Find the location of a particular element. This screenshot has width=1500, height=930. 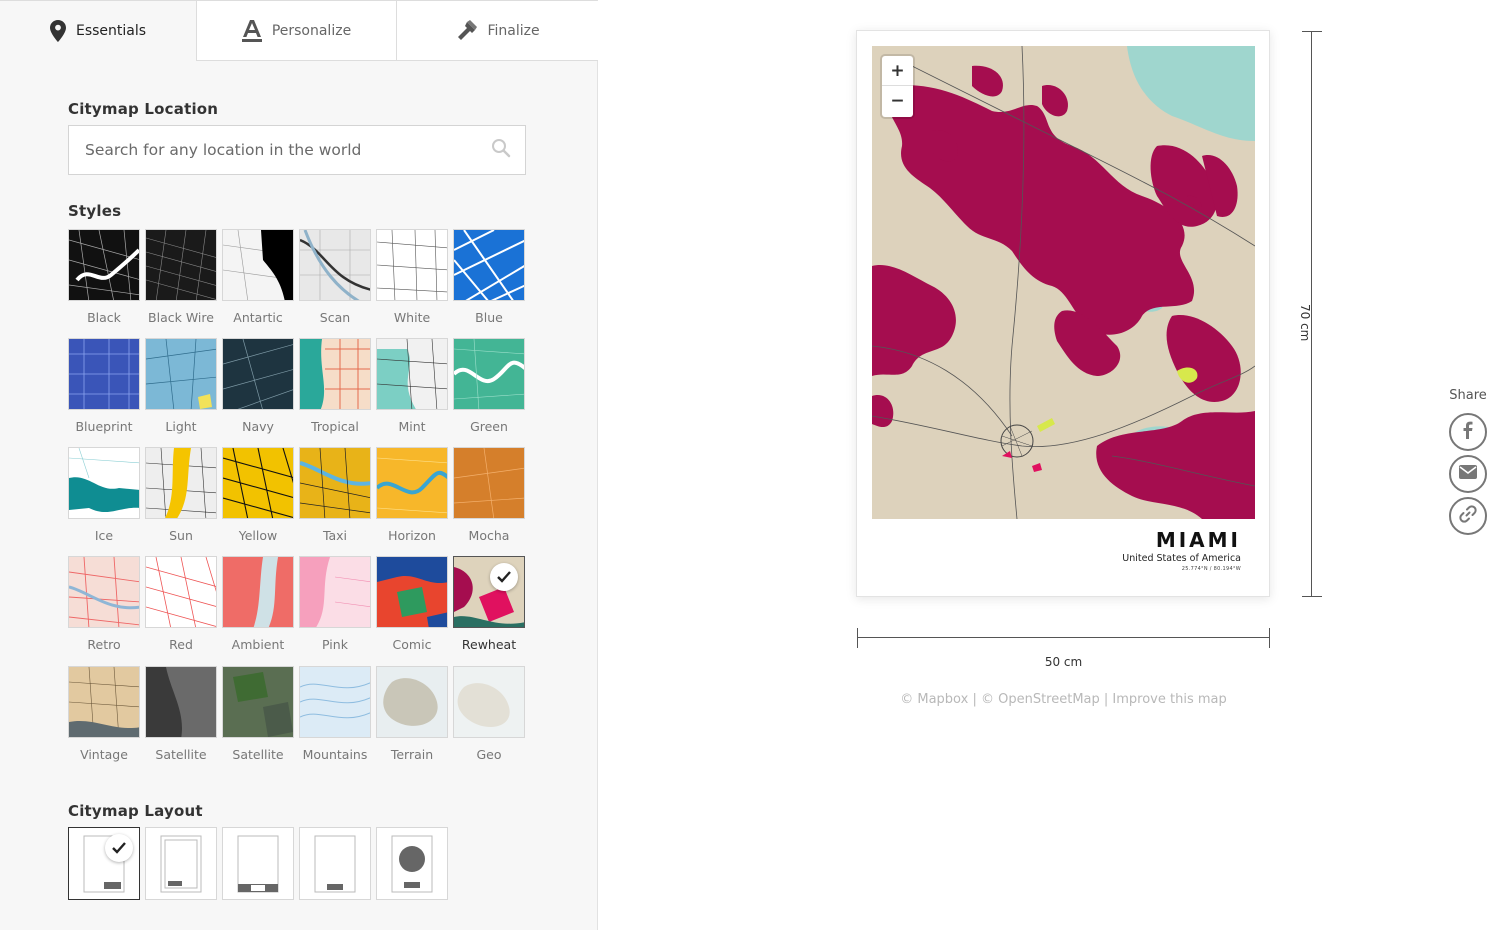

style-tropical: Tropical is located at coordinates (335, 386).